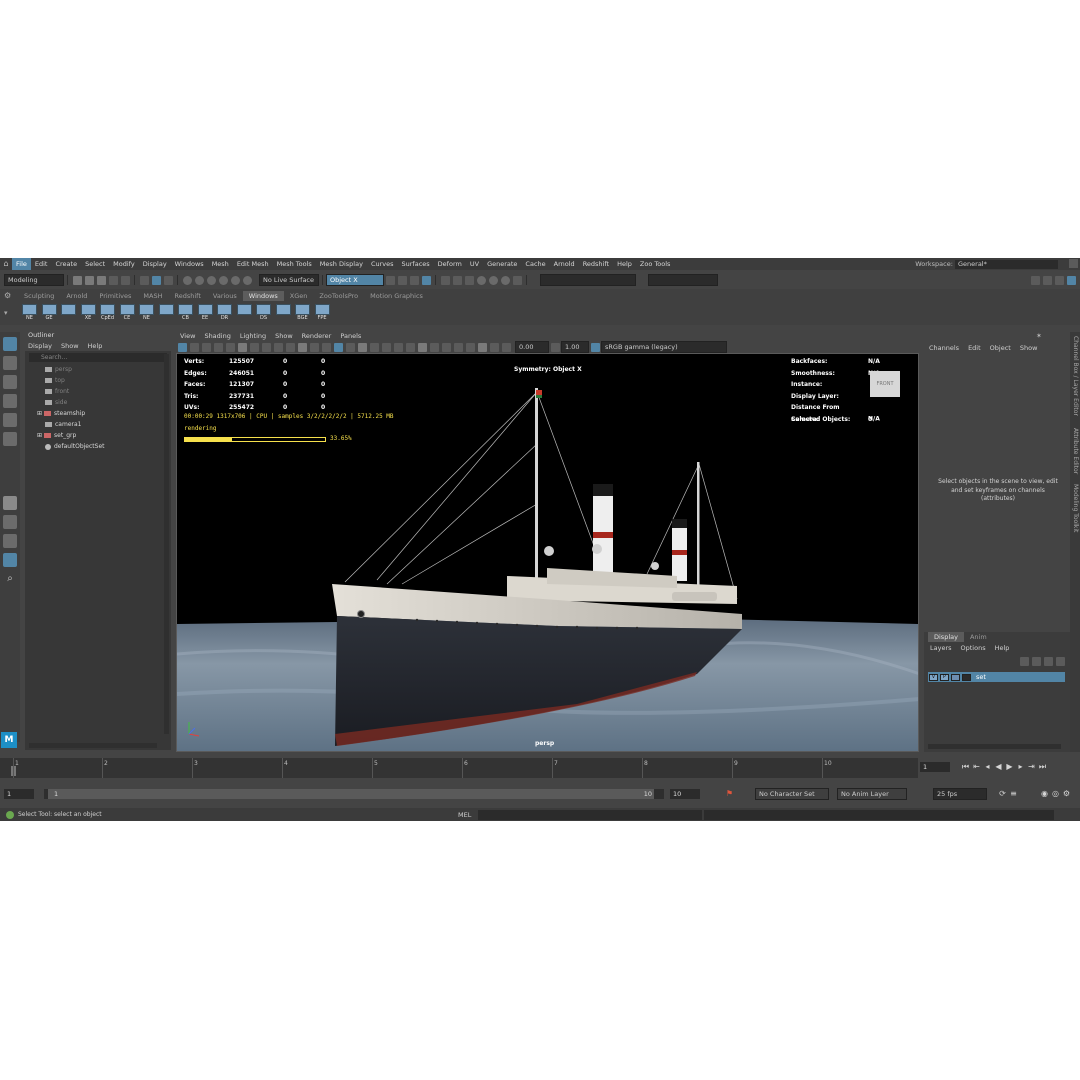  I want to click on wireframe-icon, so click(314, 347).